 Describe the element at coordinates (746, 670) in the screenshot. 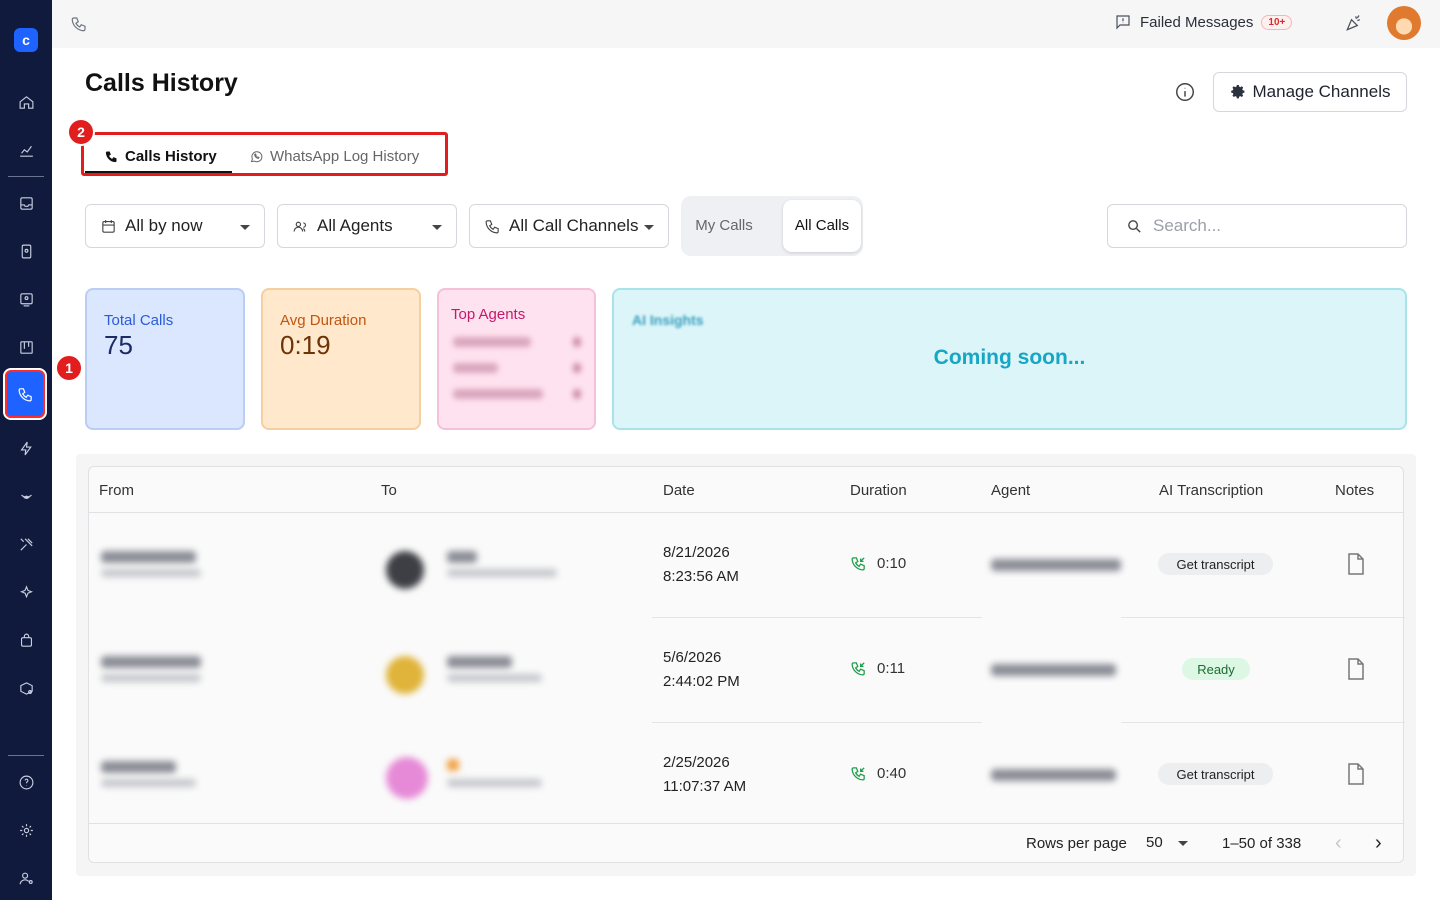

I see `table-row: 5/6/2026 2:44:02 PM 0:11 Ready` at that location.